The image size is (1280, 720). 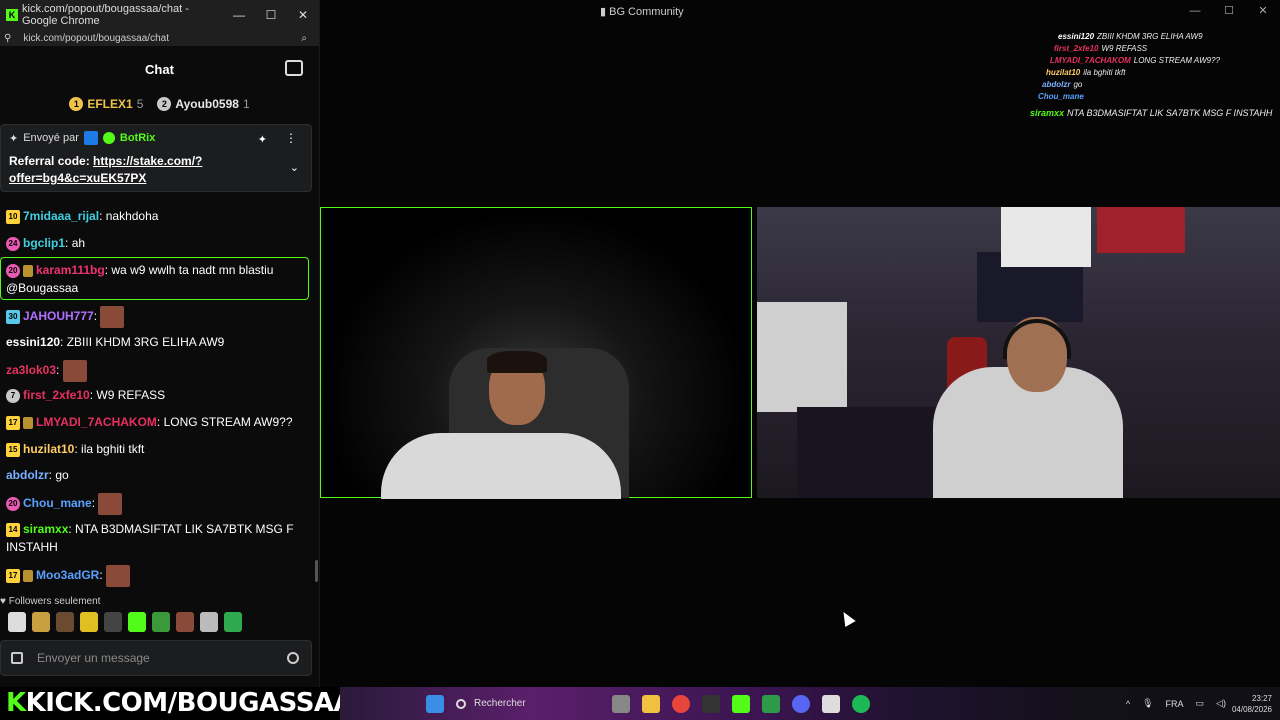 What do you see at coordinates (461, 703) in the screenshot?
I see `search-icon` at bounding box center [461, 703].